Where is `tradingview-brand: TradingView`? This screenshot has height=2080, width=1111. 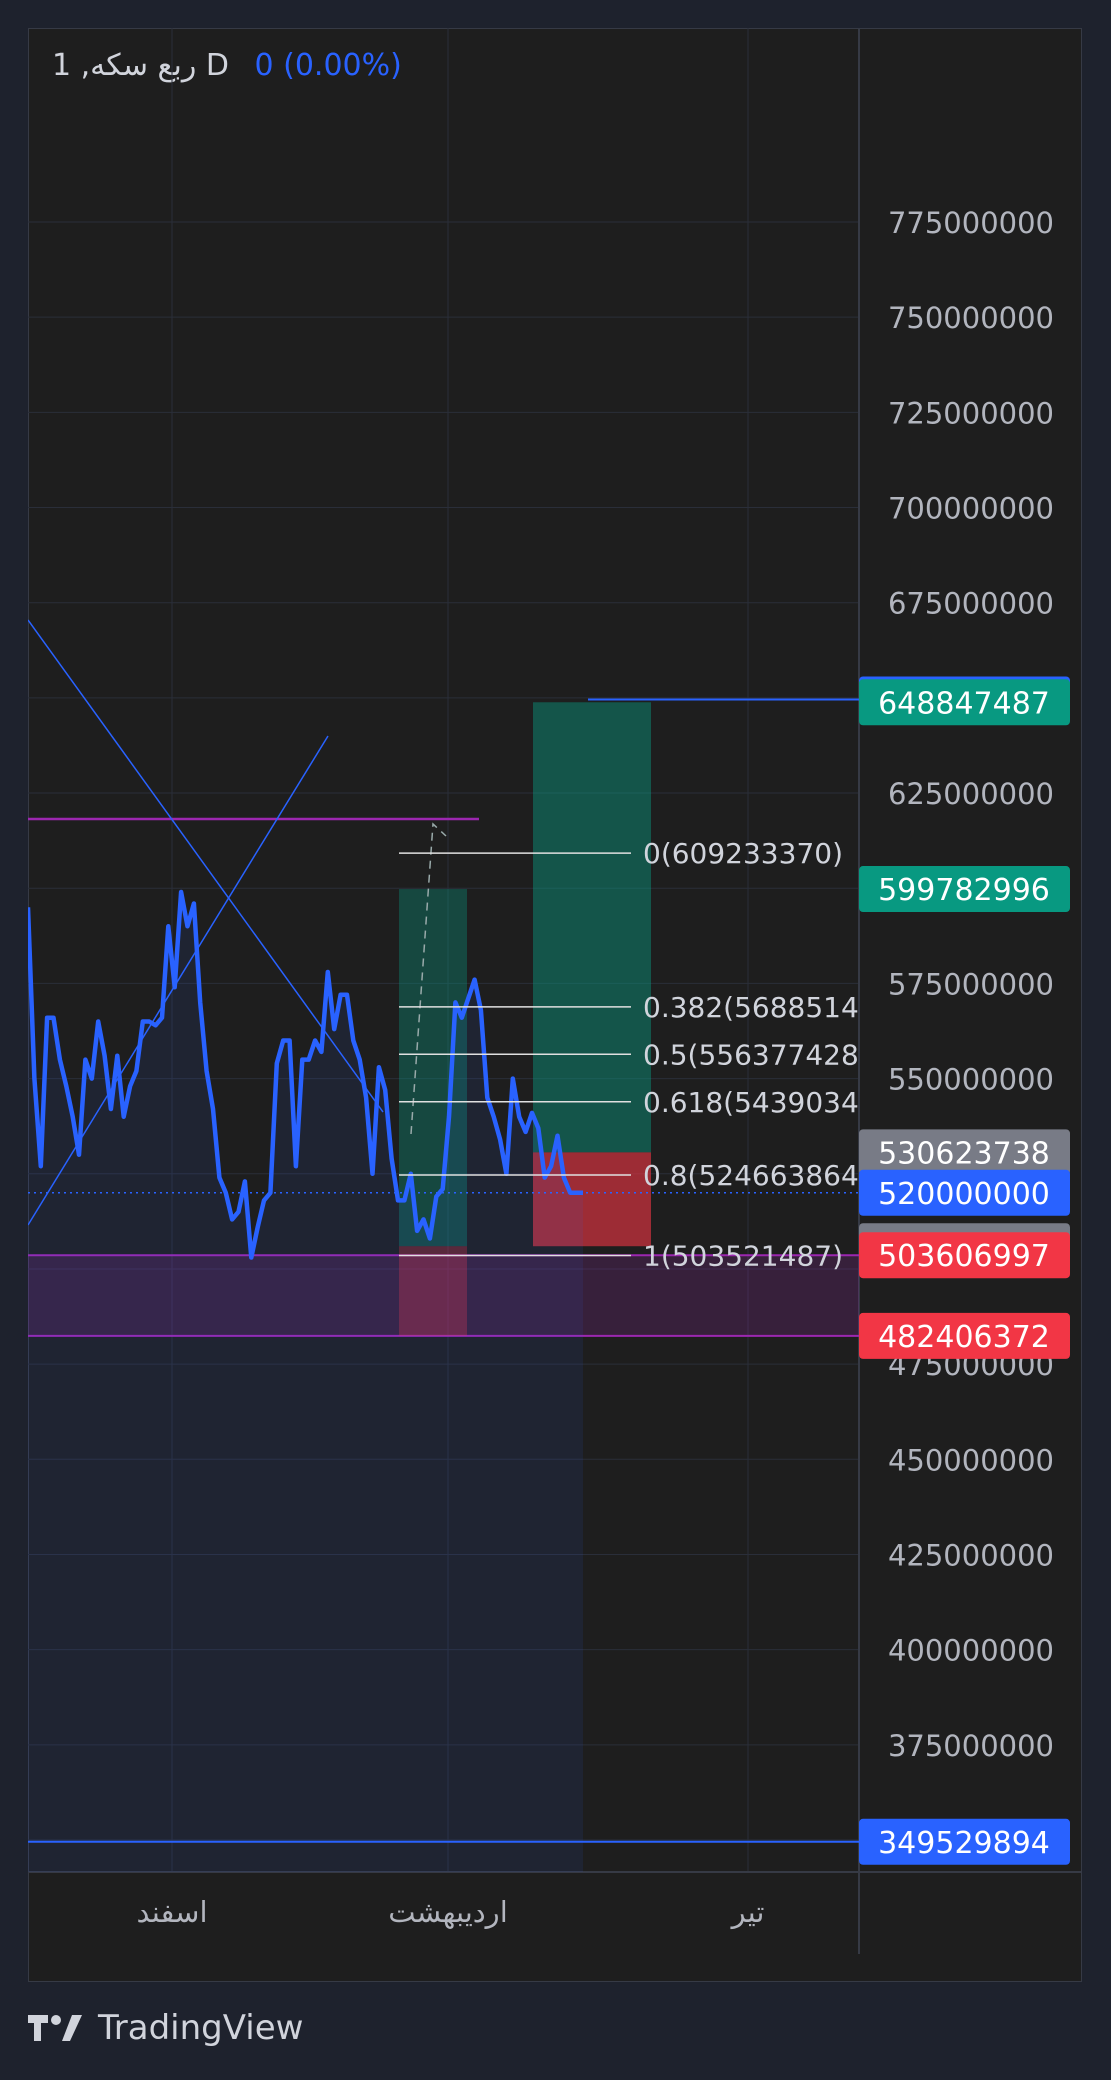 tradingview-brand: TradingView is located at coordinates (165, 2028).